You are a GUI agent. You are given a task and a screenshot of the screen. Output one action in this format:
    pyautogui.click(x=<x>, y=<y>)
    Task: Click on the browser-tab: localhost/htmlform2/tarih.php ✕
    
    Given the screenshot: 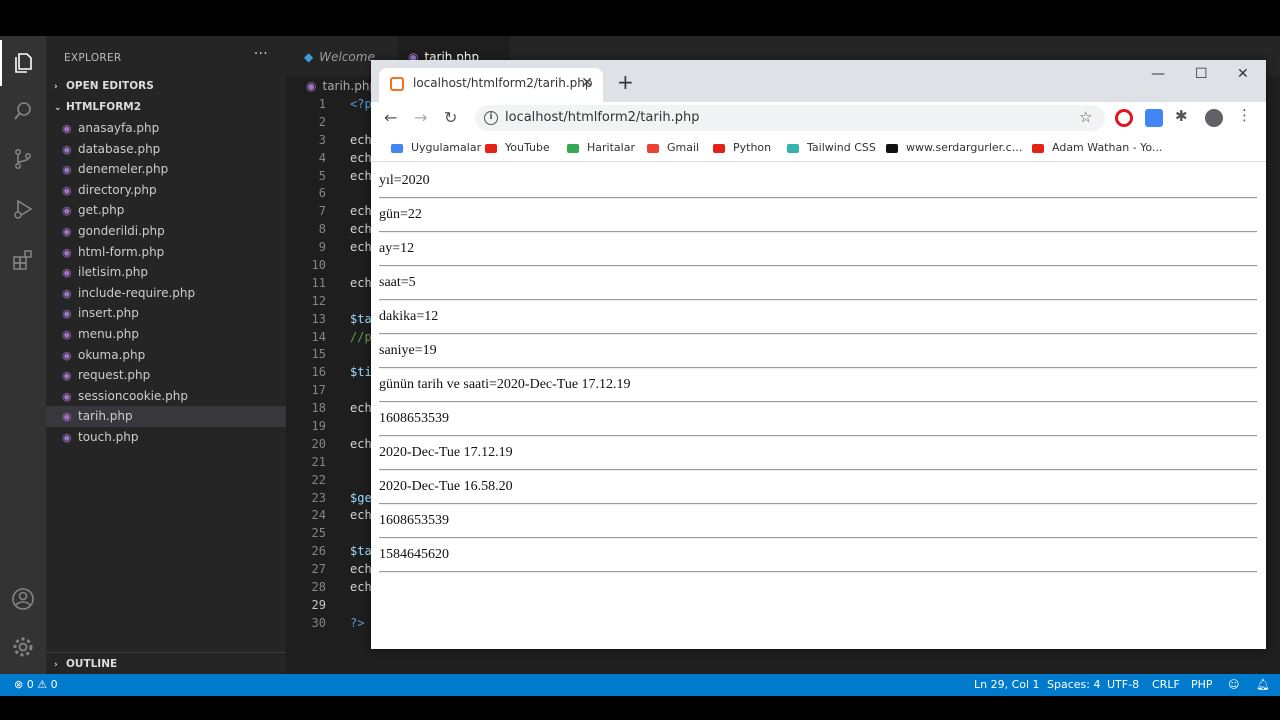 What is the action you would take?
    pyautogui.click(x=491, y=85)
    